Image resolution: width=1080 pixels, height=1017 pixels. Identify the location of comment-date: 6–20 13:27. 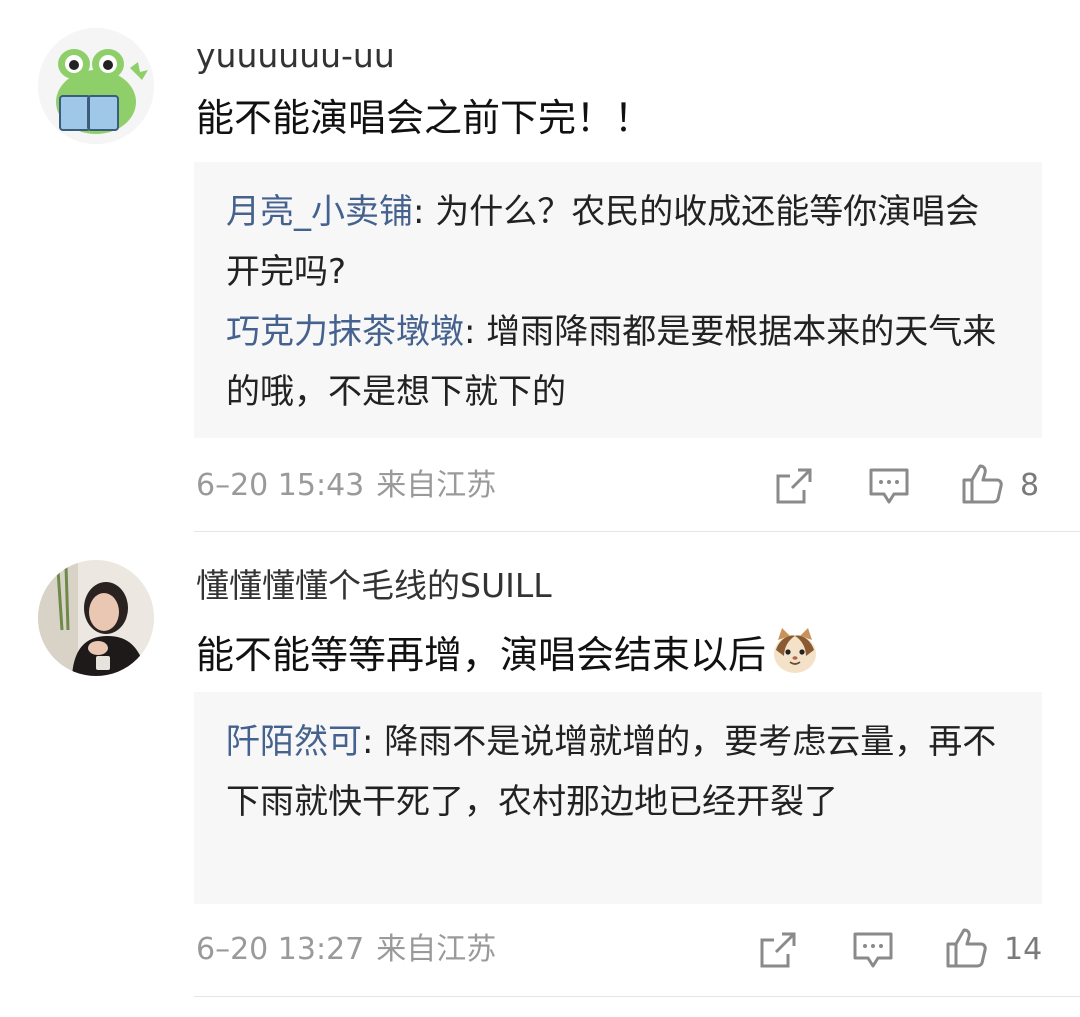
(280, 949).